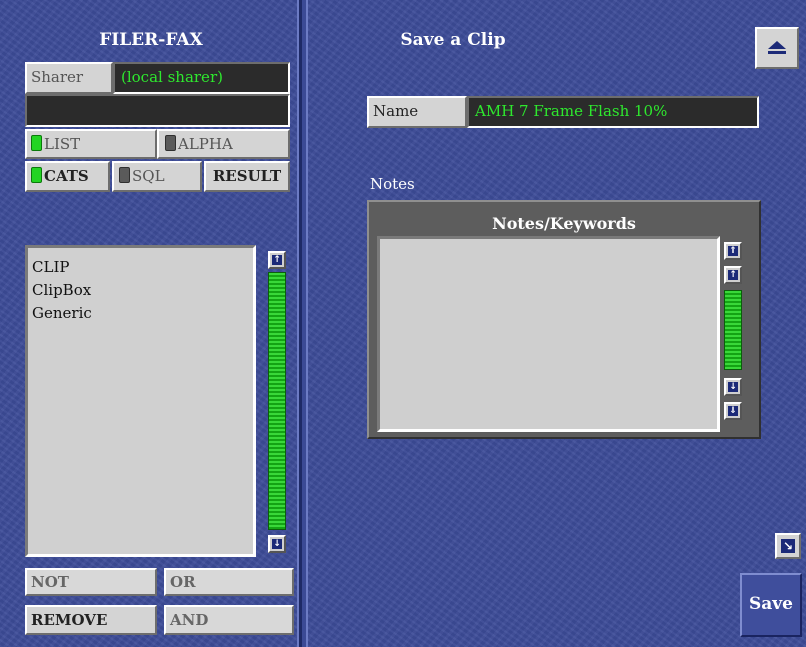 The width and height of the screenshot is (806, 647). I want to click on arrow-down-right-icon: ↘, so click(788, 545).